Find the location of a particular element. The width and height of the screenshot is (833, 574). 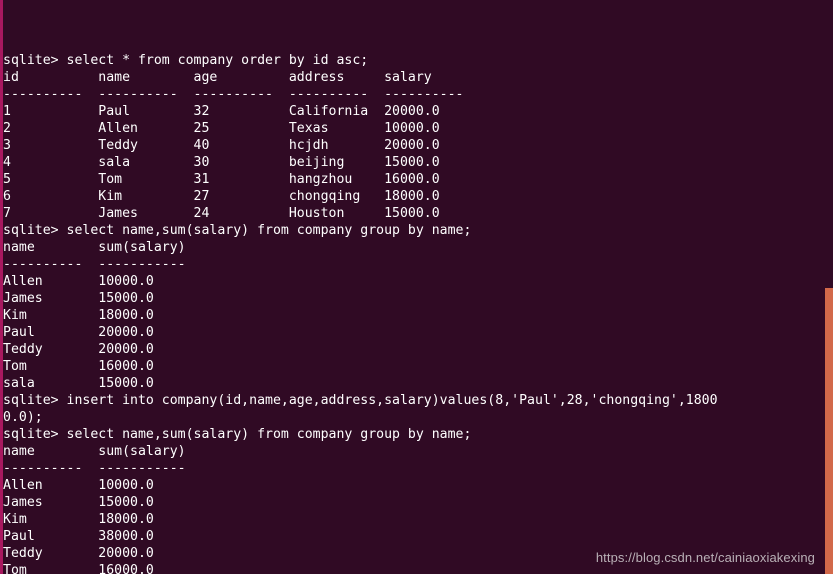

terminal-line: 6 Kim 27 chongqing 18000.0 is located at coordinates (221, 196).